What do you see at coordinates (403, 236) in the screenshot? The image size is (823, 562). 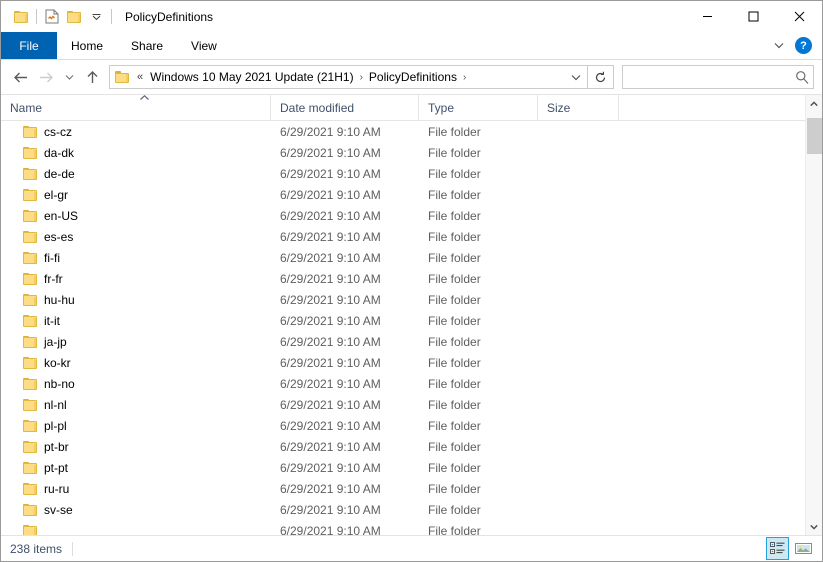 I see `table-row: es-es 6/29/2021 9:10 AM File folder` at bounding box center [403, 236].